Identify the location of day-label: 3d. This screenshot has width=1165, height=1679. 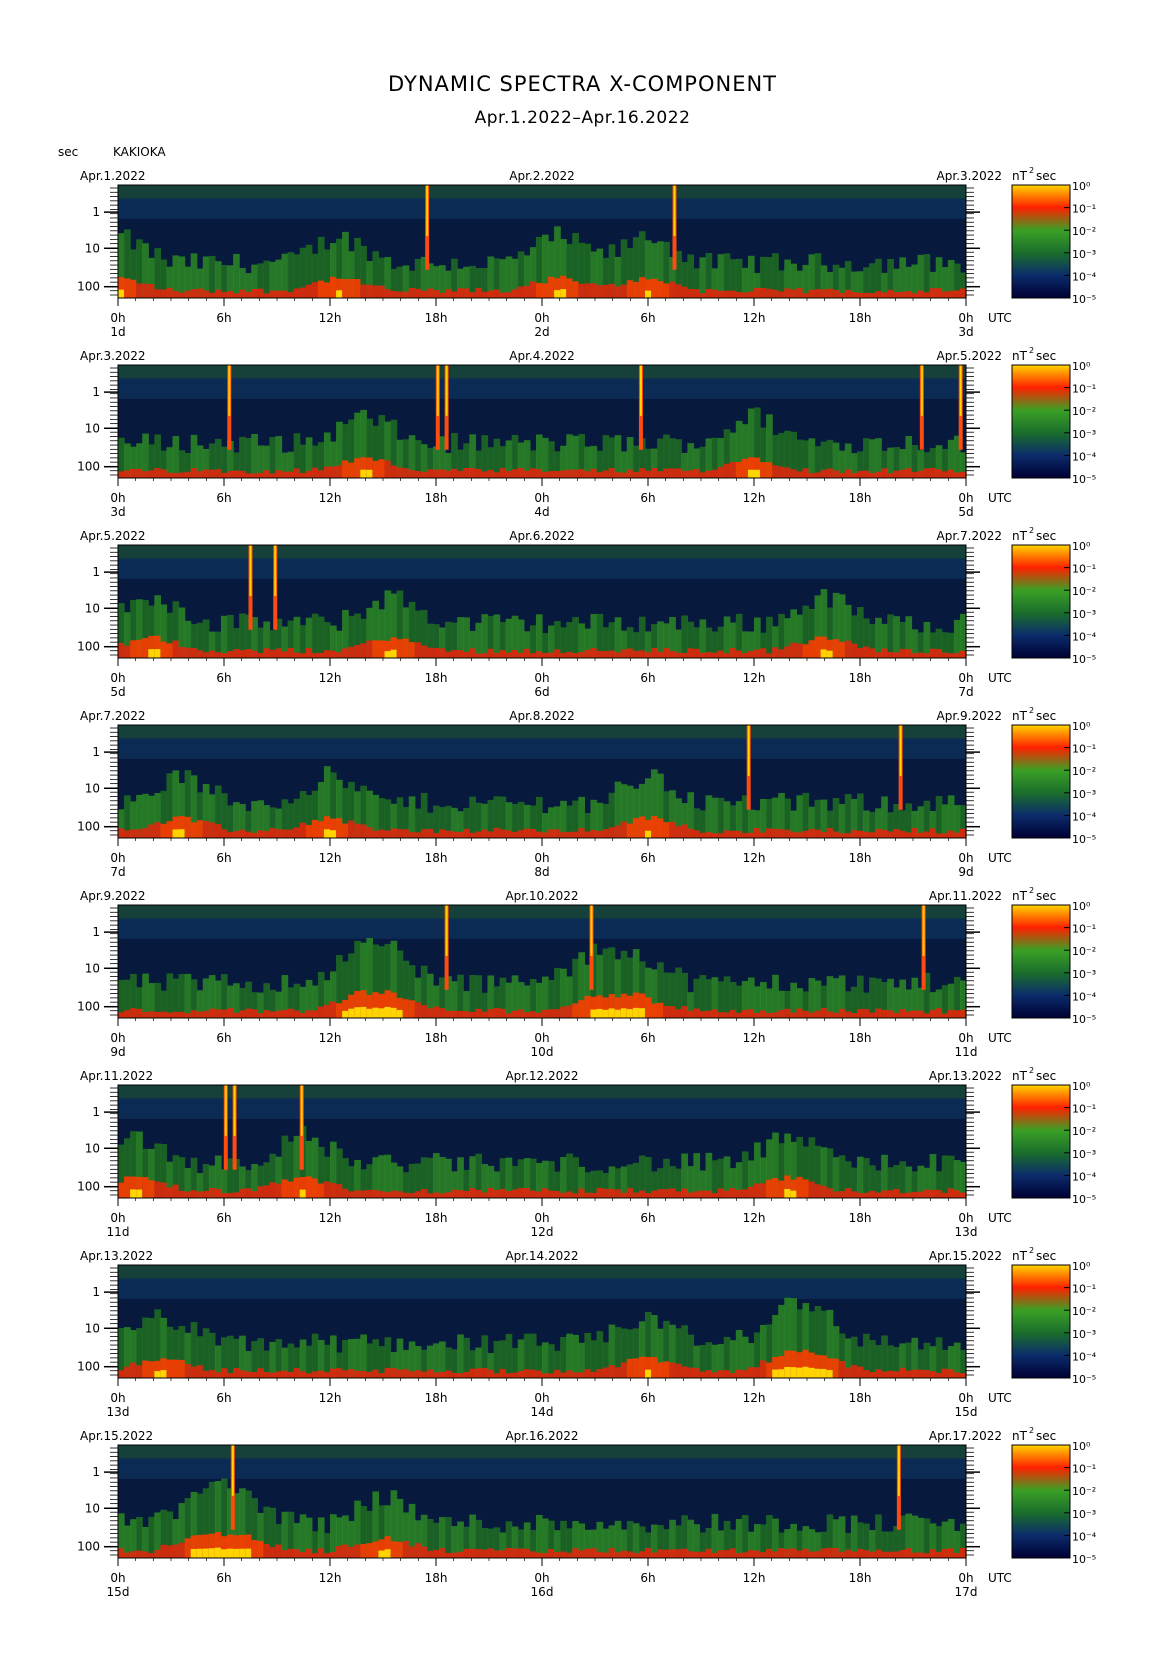
(965, 332).